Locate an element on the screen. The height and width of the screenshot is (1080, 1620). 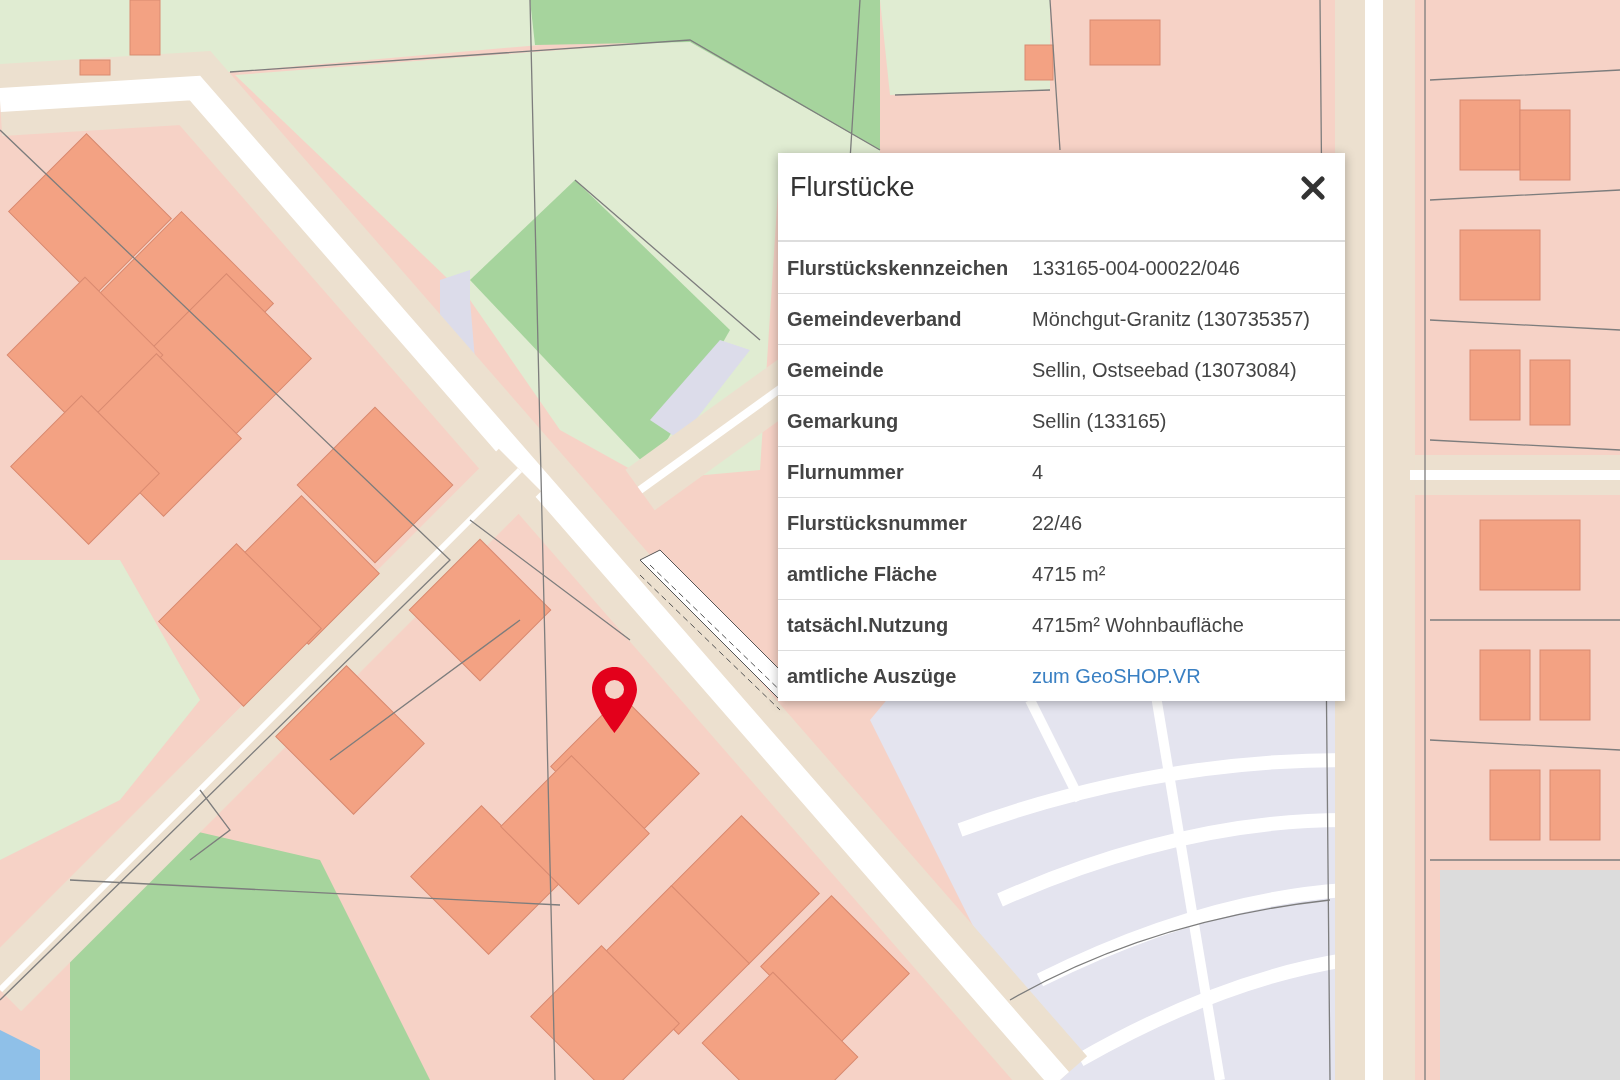
close-icon is located at coordinates (1313, 188).